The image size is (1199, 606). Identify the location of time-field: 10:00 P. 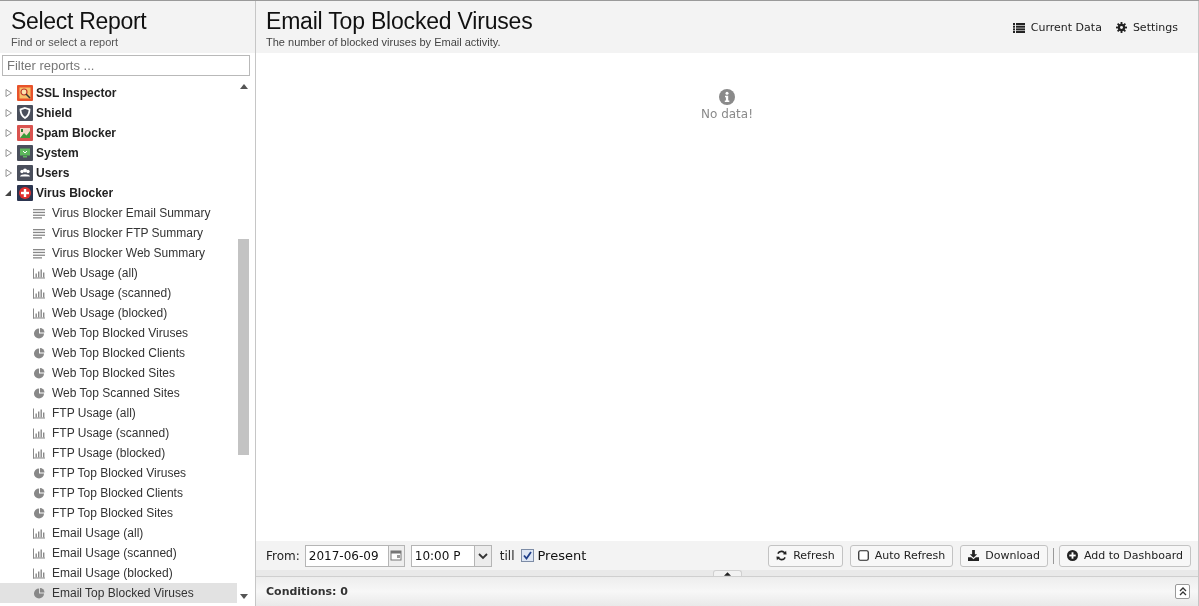
(451, 555).